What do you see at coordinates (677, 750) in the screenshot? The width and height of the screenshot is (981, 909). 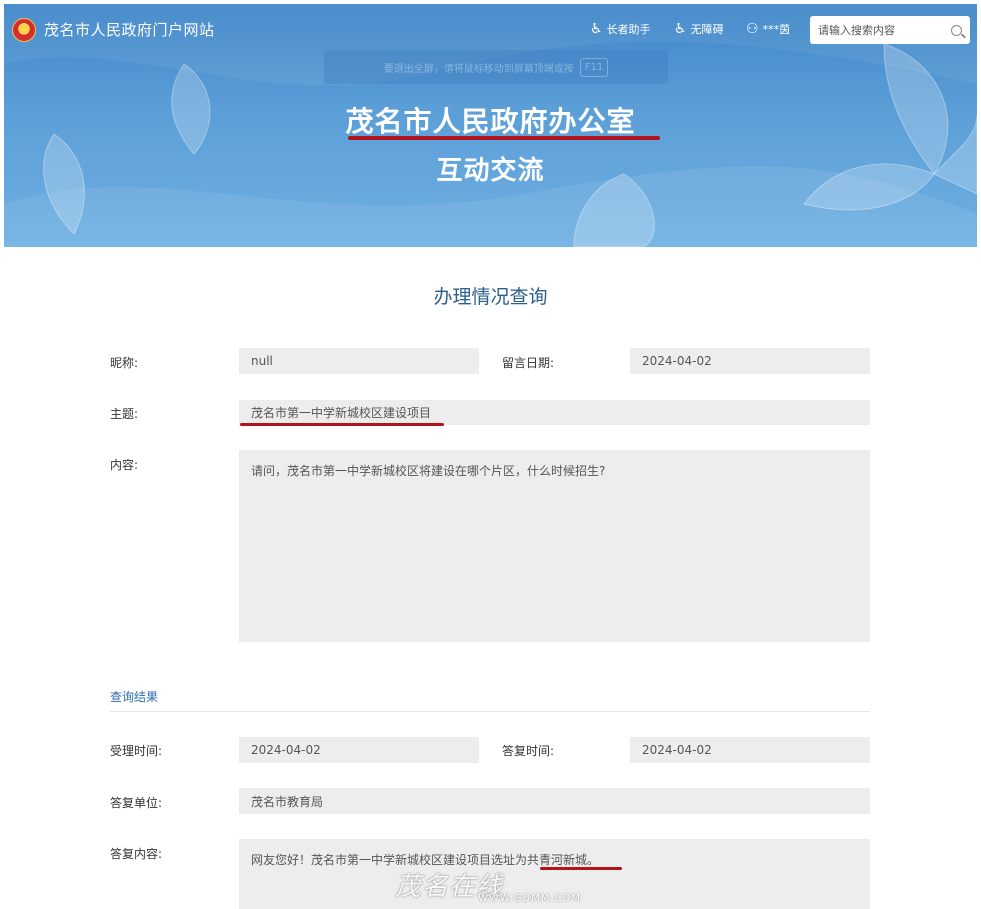 I see `reply-time-value: 2024-04-02` at bounding box center [677, 750].